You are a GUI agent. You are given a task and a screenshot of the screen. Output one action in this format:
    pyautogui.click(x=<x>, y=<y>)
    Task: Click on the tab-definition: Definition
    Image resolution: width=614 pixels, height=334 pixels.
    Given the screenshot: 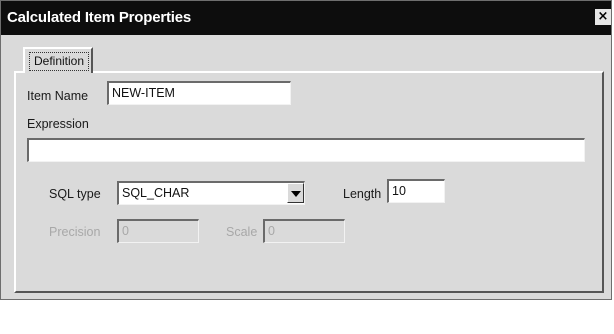 What is the action you would take?
    pyautogui.click(x=58, y=60)
    